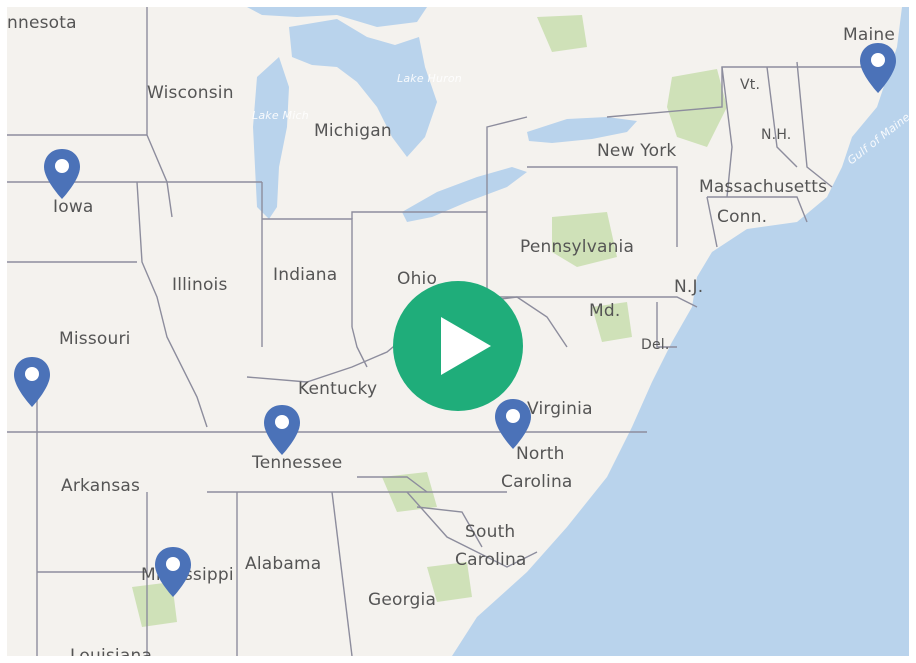 The image size is (916, 663). I want to click on label-north-carolina-line2: Carolina, so click(537, 482).